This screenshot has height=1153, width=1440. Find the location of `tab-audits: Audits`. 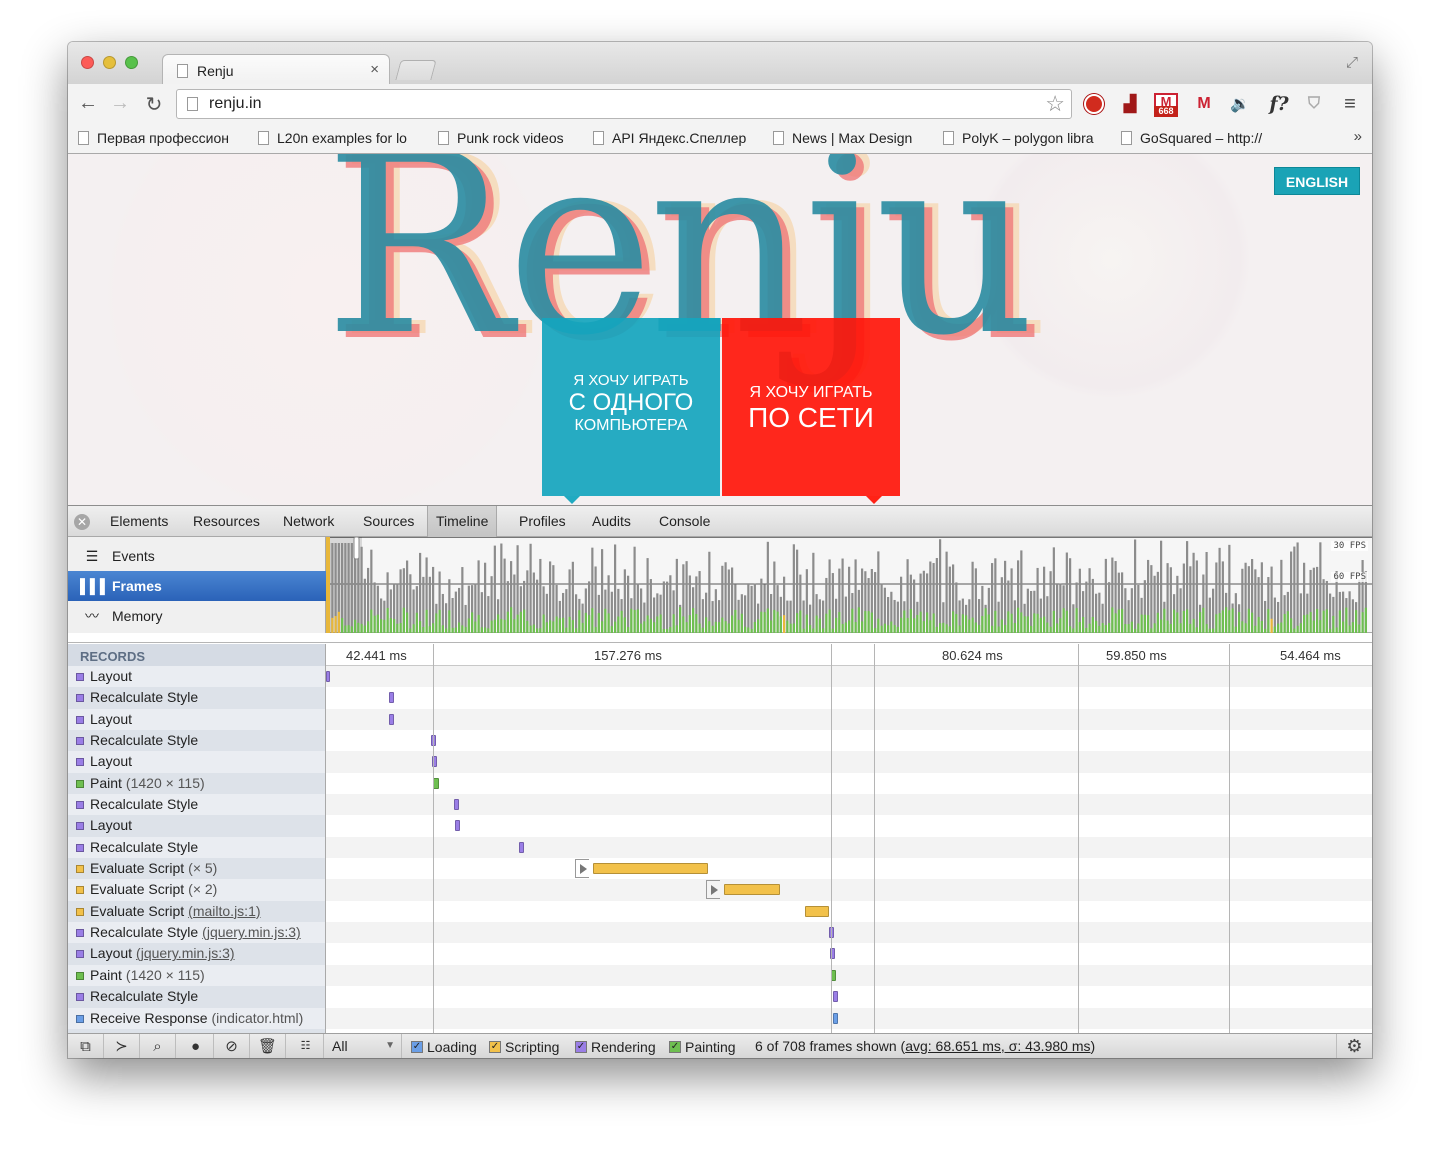

tab-audits: Audits is located at coordinates (611, 521).